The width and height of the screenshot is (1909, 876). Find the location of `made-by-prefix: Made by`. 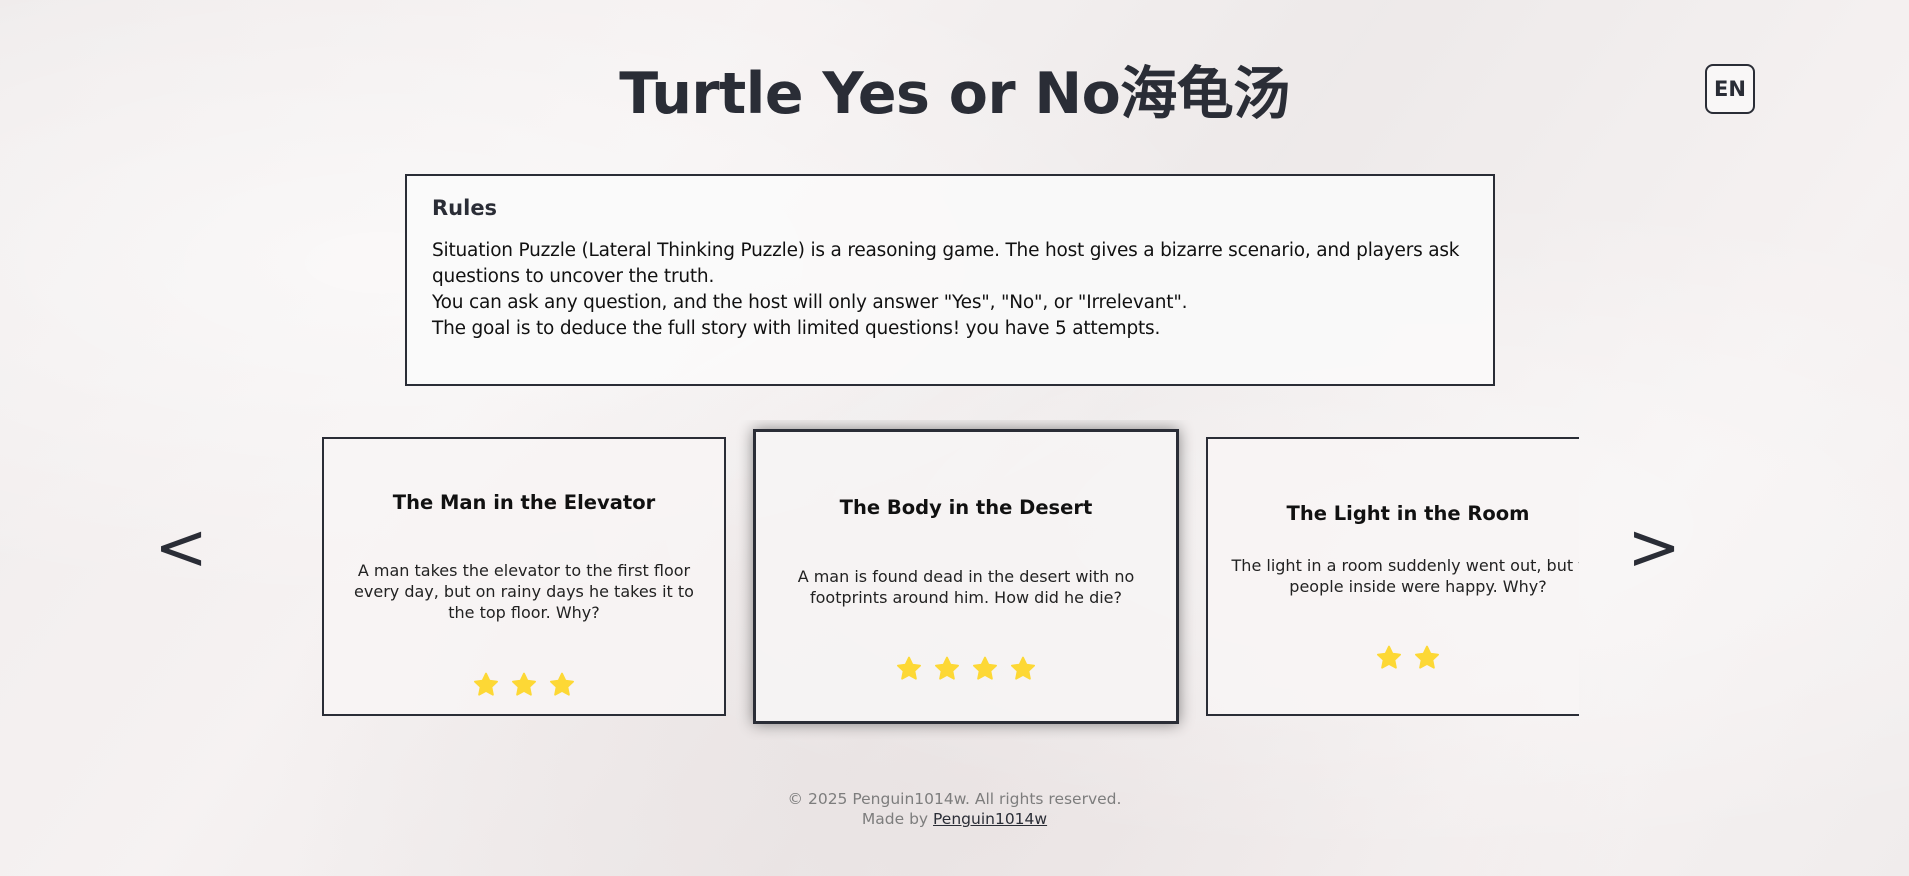

made-by-prefix: Made by is located at coordinates (895, 819).